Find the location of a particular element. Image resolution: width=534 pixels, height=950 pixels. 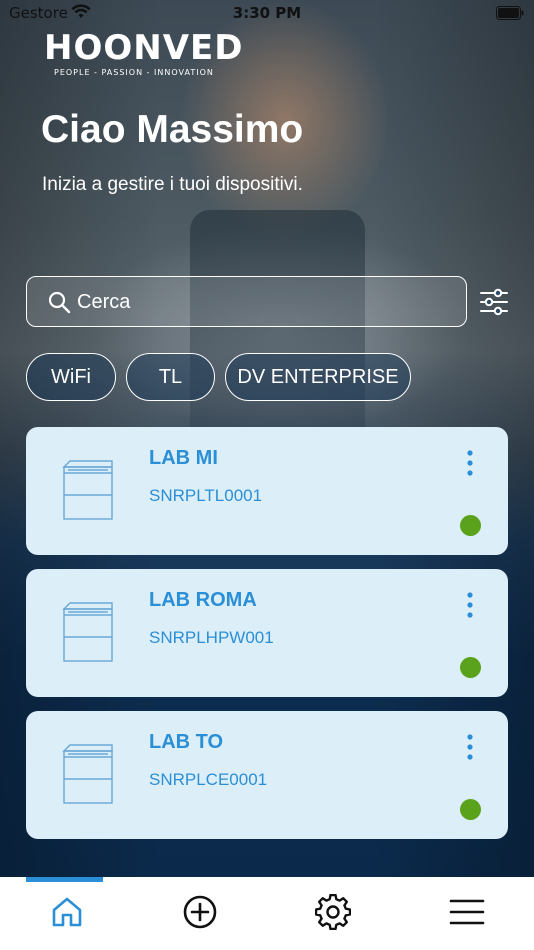

device-card: LAB ROMA SNRPLHPW001 is located at coordinates (267, 633).